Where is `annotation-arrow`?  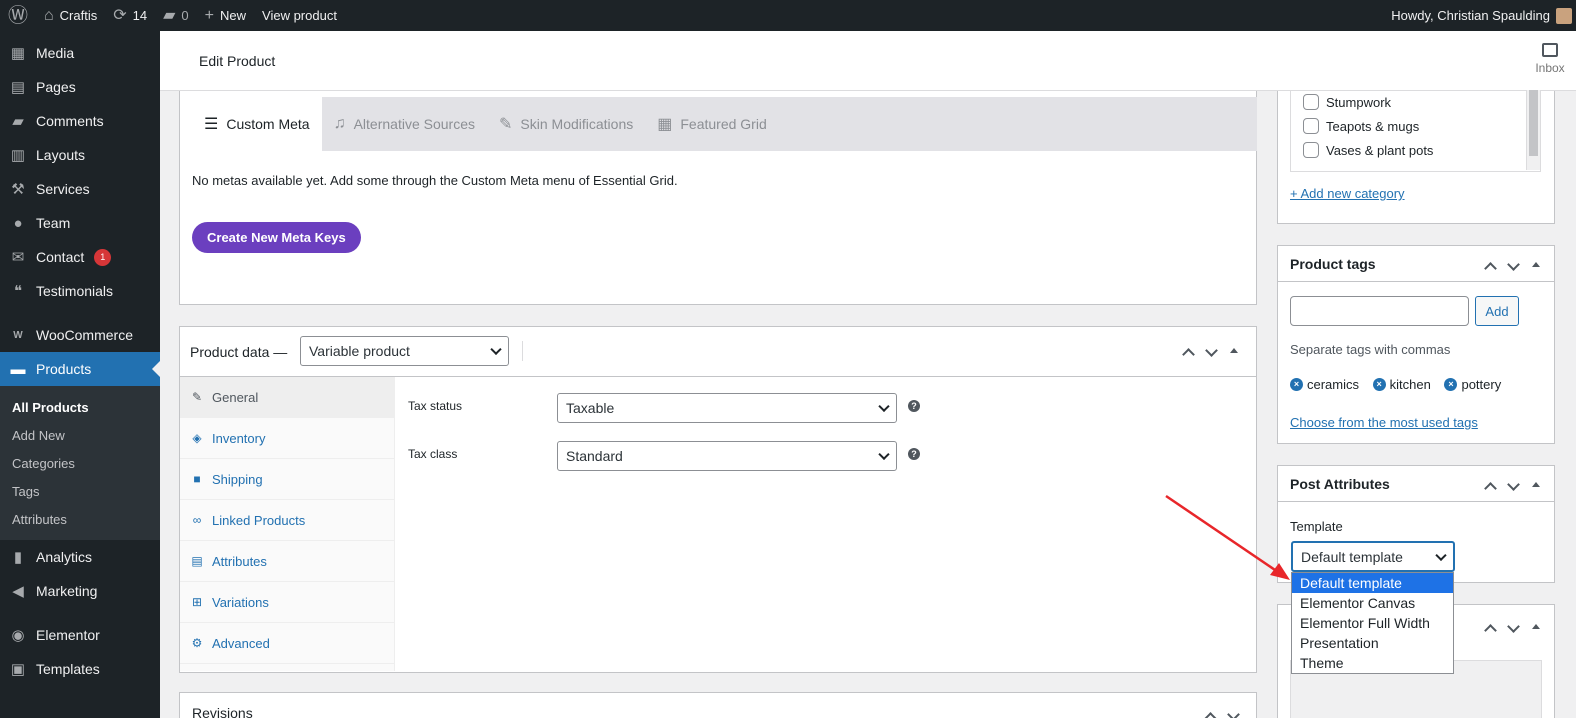 annotation-arrow is located at coordinates (1227, 537).